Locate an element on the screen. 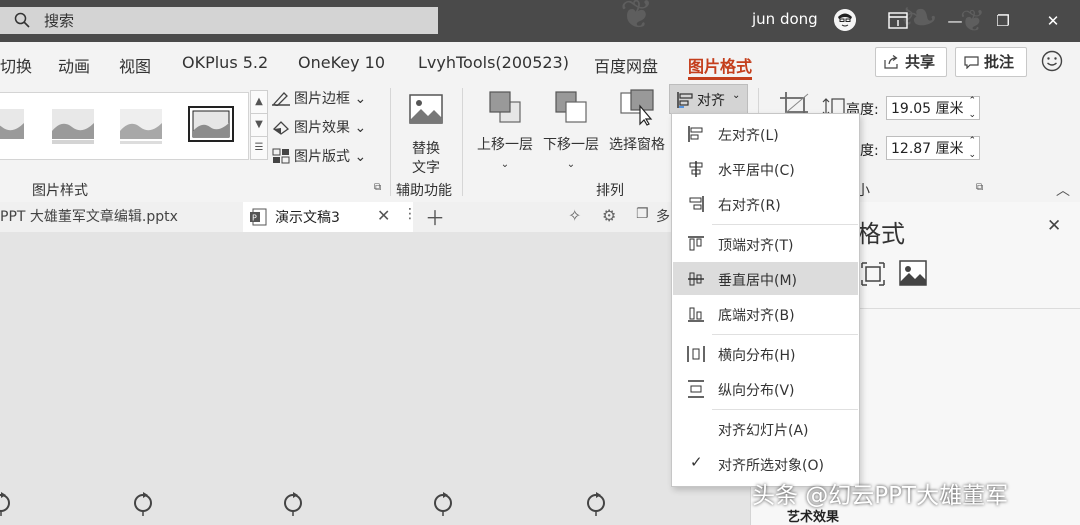 The width and height of the screenshot is (1080, 525). doc-tab-active: P 演示文稿3 ✕ ⋮ is located at coordinates (330, 217).